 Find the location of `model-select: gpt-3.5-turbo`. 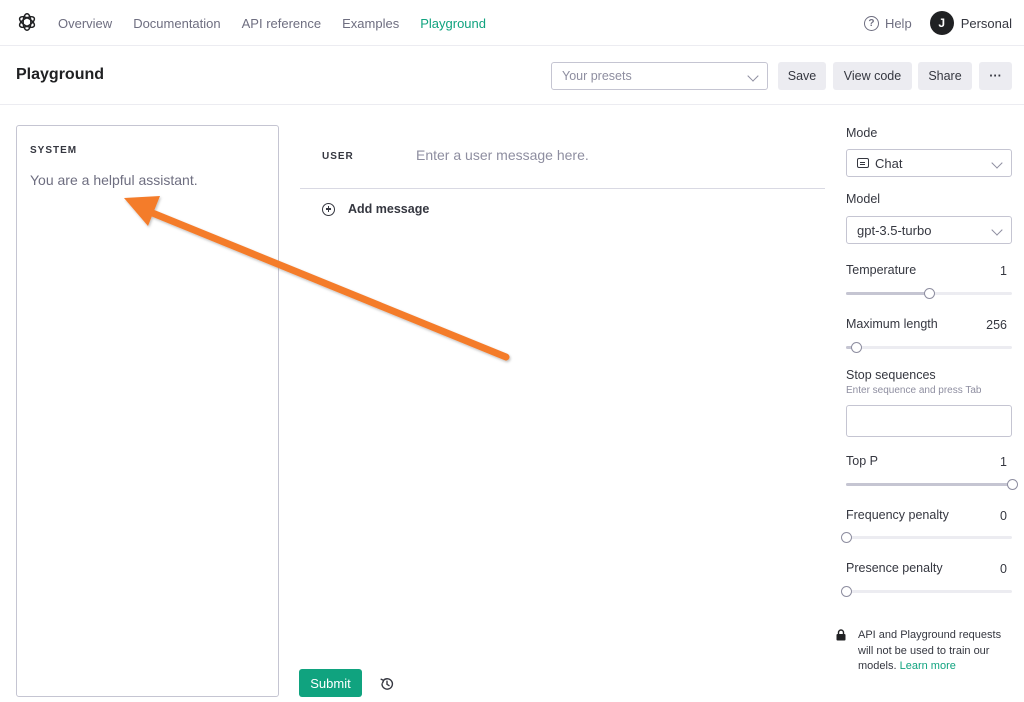

model-select: gpt-3.5-turbo is located at coordinates (929, 230).